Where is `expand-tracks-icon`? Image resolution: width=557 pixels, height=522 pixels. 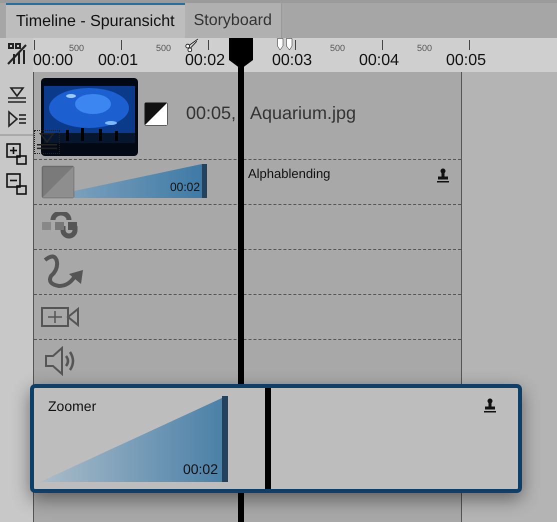
expand-tracks-icon is located at coordinates (16, 119).